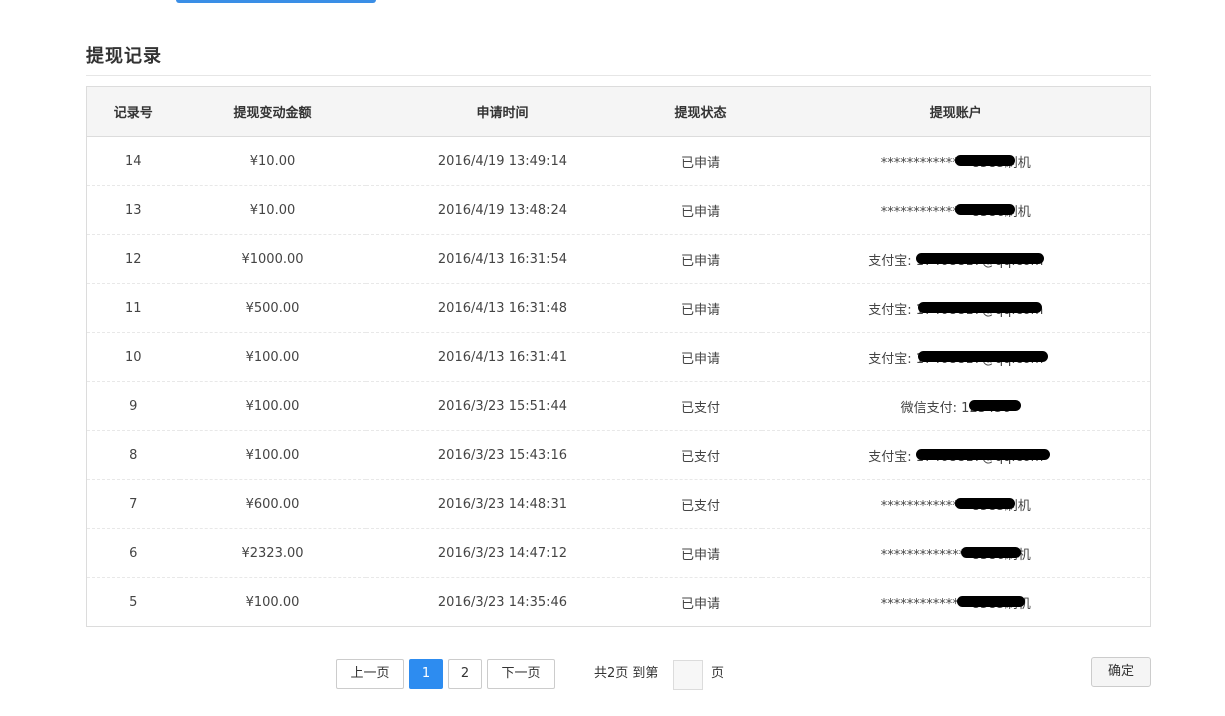 The height and width of the screenshot is (716, 1225). I want to click on page-title: 提现记录, so click(124, 56).